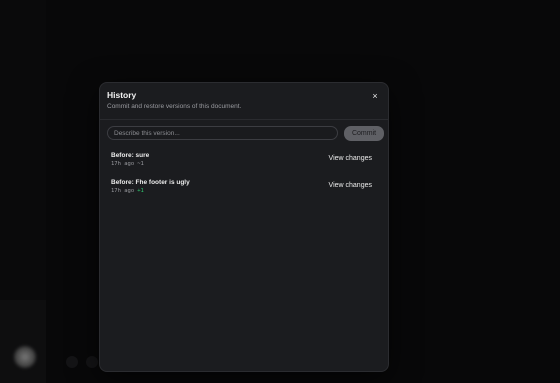 The width and height of the screenshot is (560, 383). What do you see at coordinates (150, 182) in the screenshot?
I see `version-title: Before: Fhe footer is ugly` at bounding box center [150, 182].